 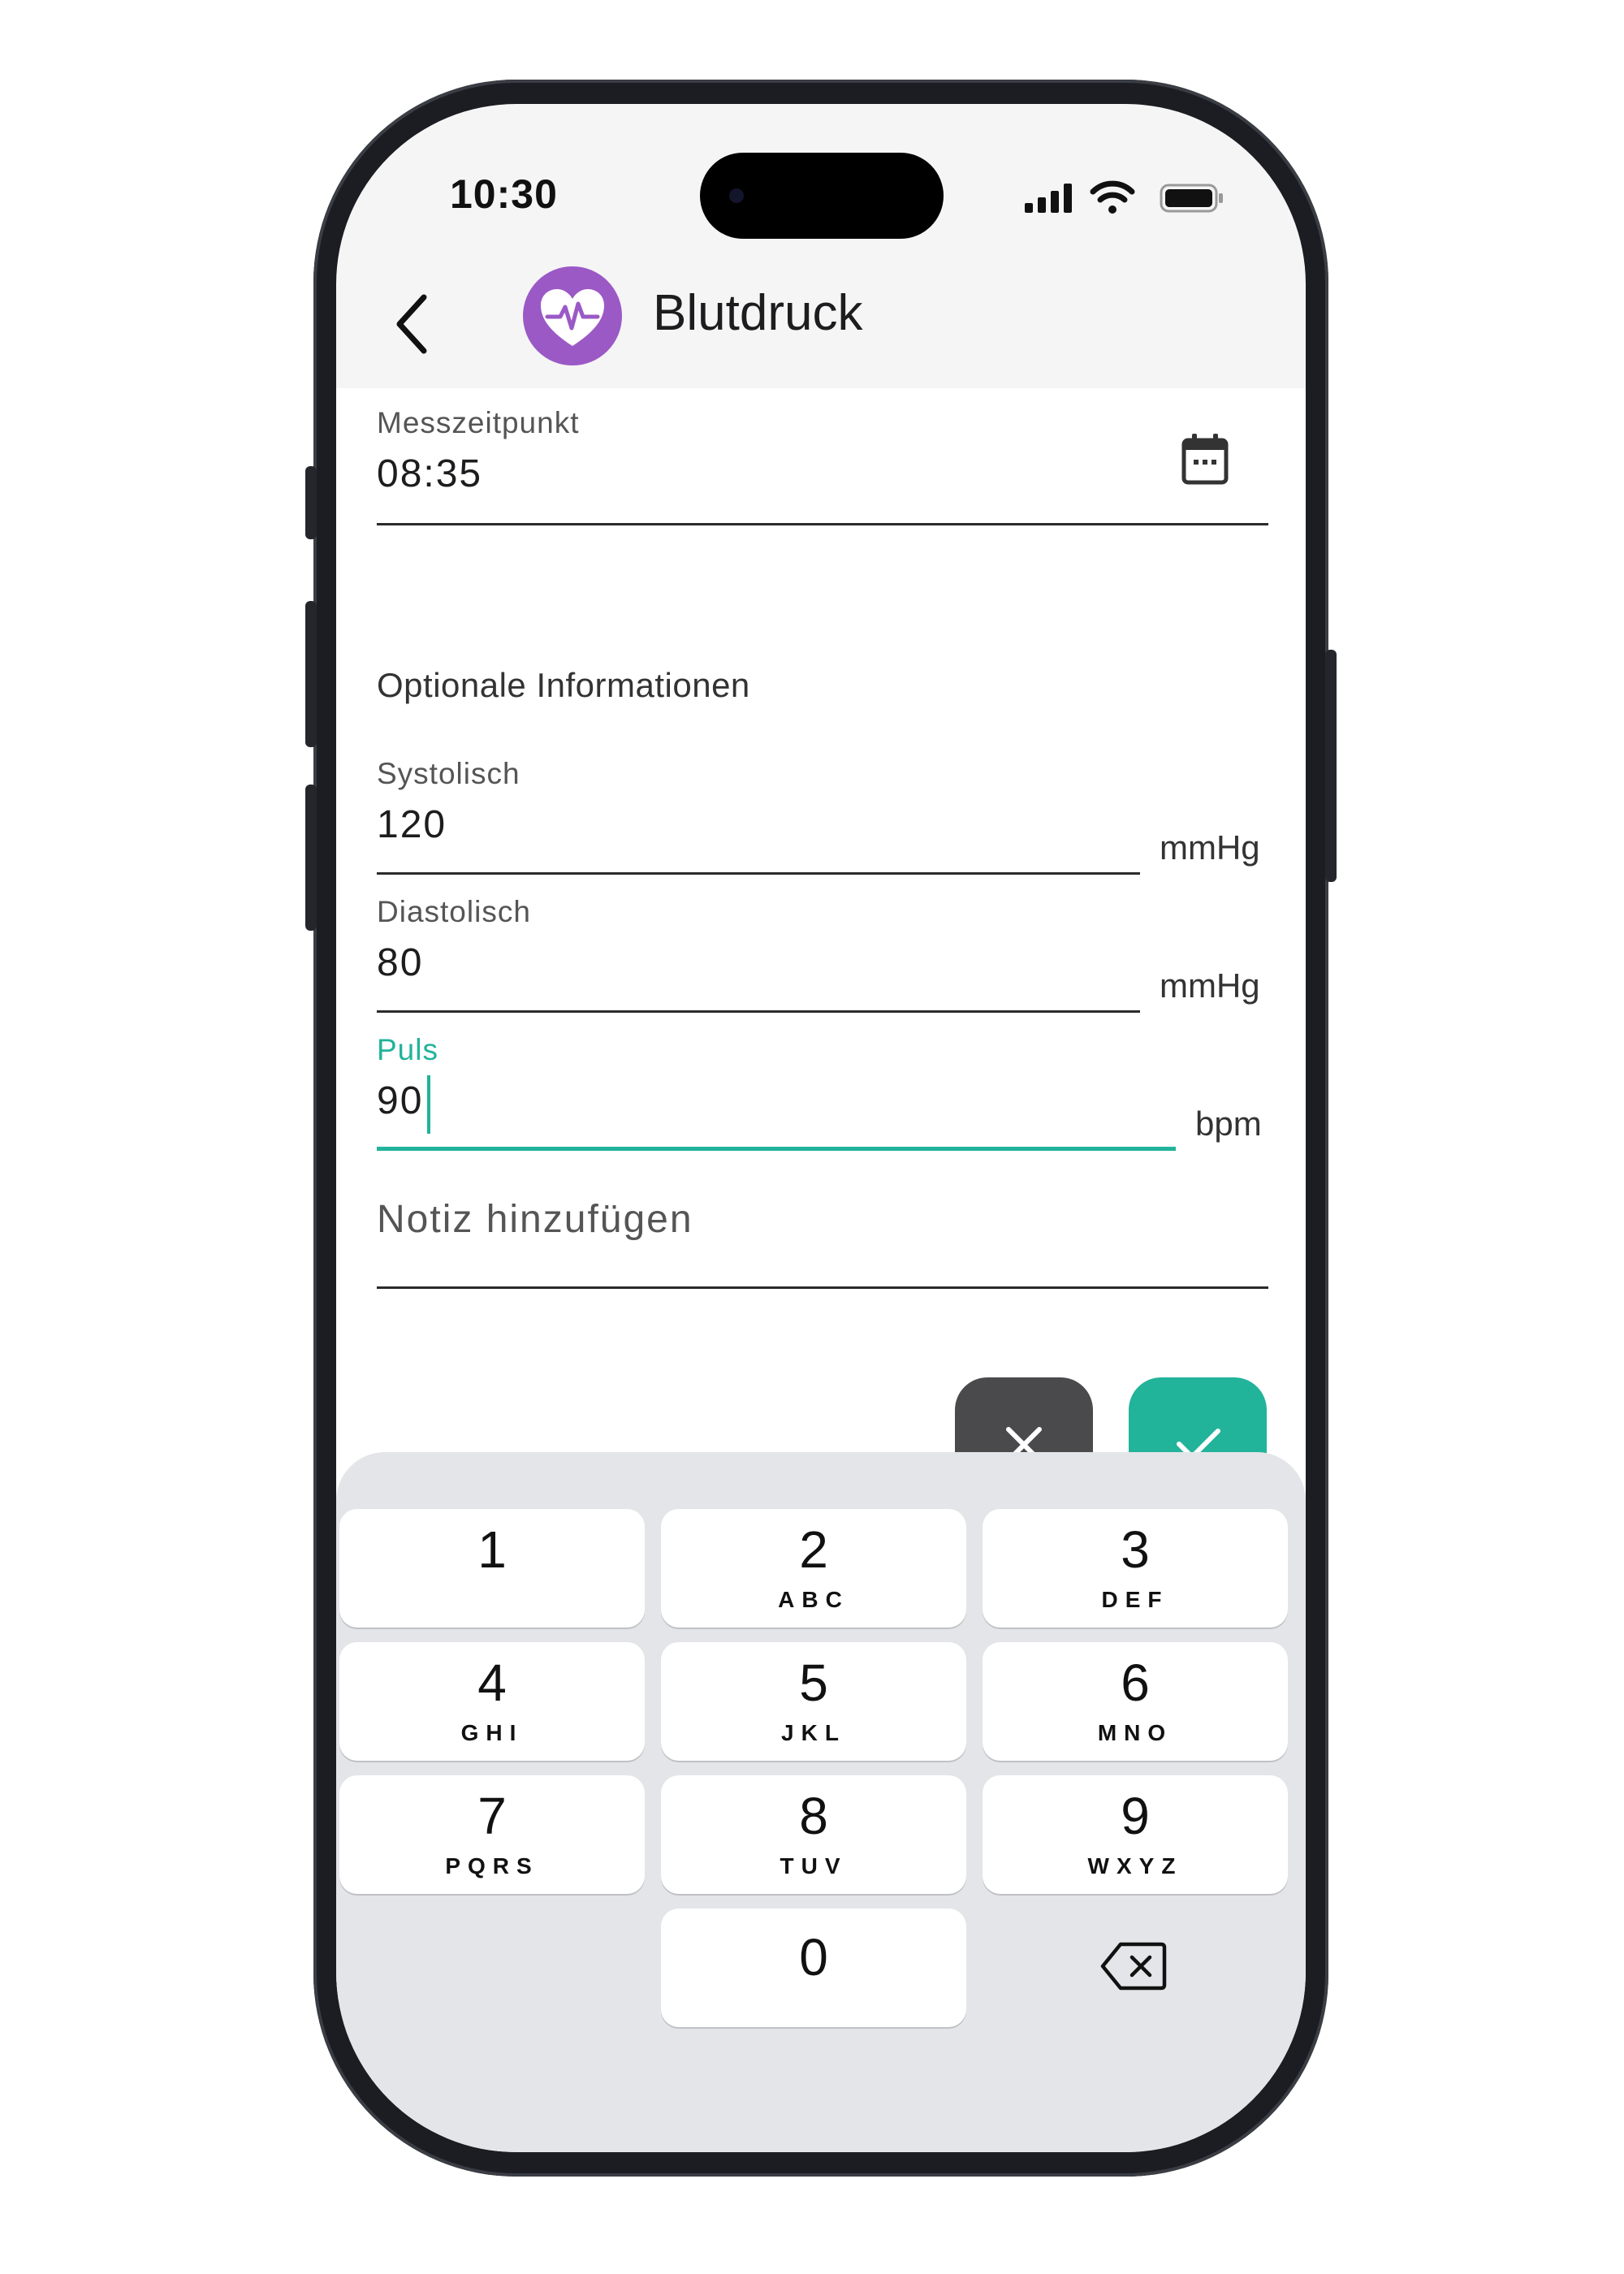 I want to click on key-1: 1, so click(x=492, y=1569).